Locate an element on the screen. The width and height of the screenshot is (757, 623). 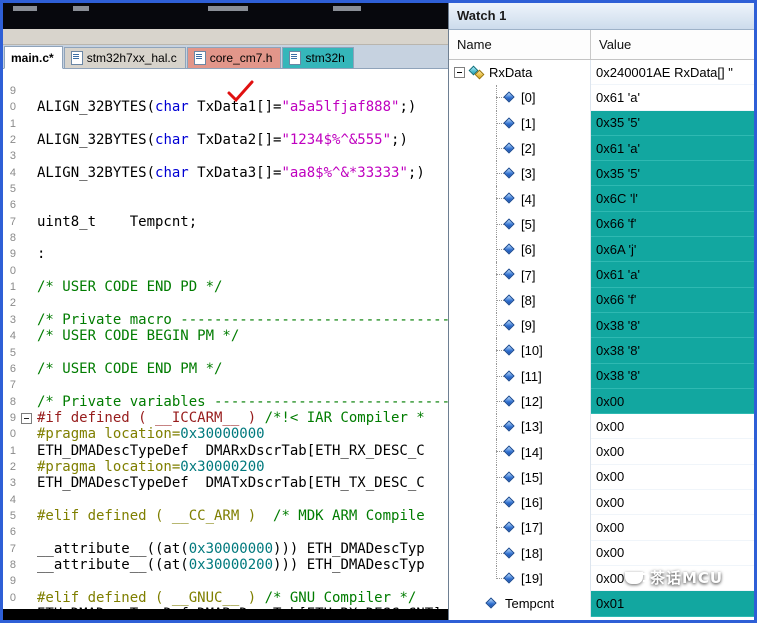
column-header-name: Name is located at coordinates (520, 44).